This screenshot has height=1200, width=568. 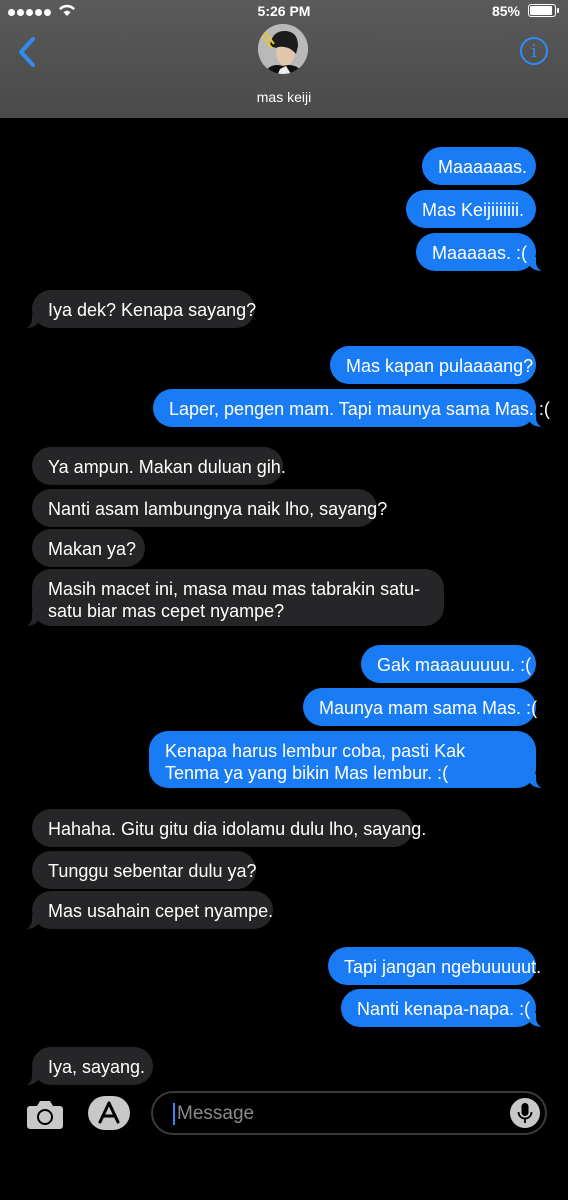 I want to click on message-bubble-incoming: Nanti asam lambungnya naik lho, sayang?, so click(x=209, y=508).